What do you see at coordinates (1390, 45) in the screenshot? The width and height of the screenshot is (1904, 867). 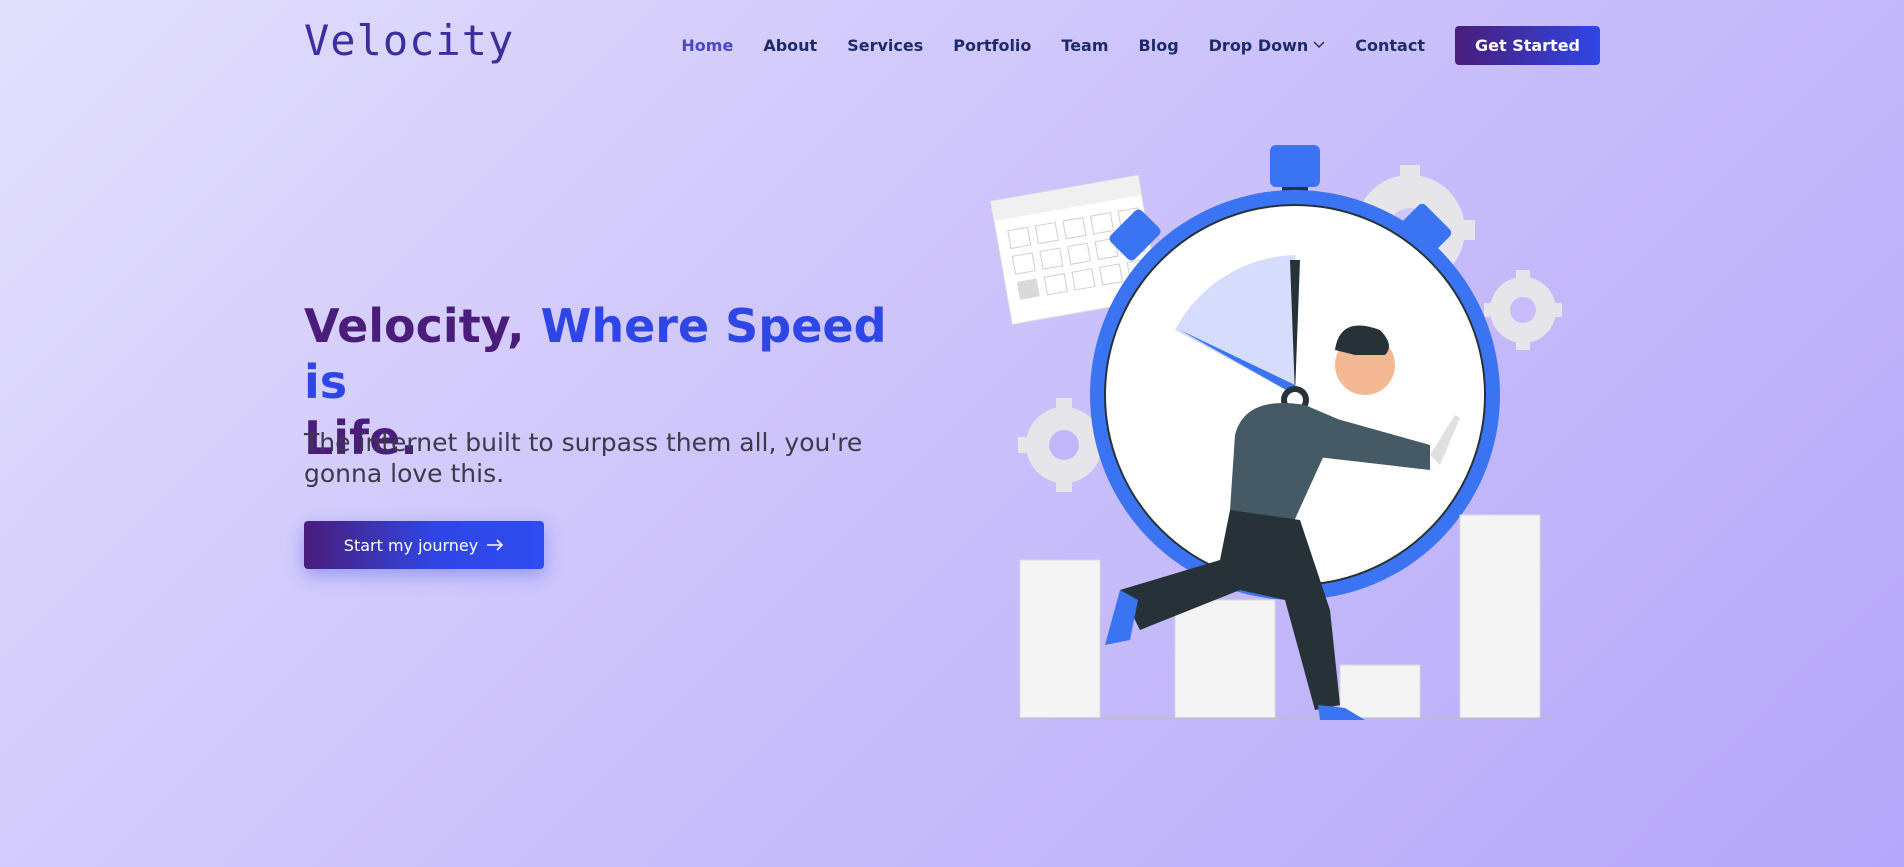 I see `nav-contact: Contact` at bounding box center [1390, 45].